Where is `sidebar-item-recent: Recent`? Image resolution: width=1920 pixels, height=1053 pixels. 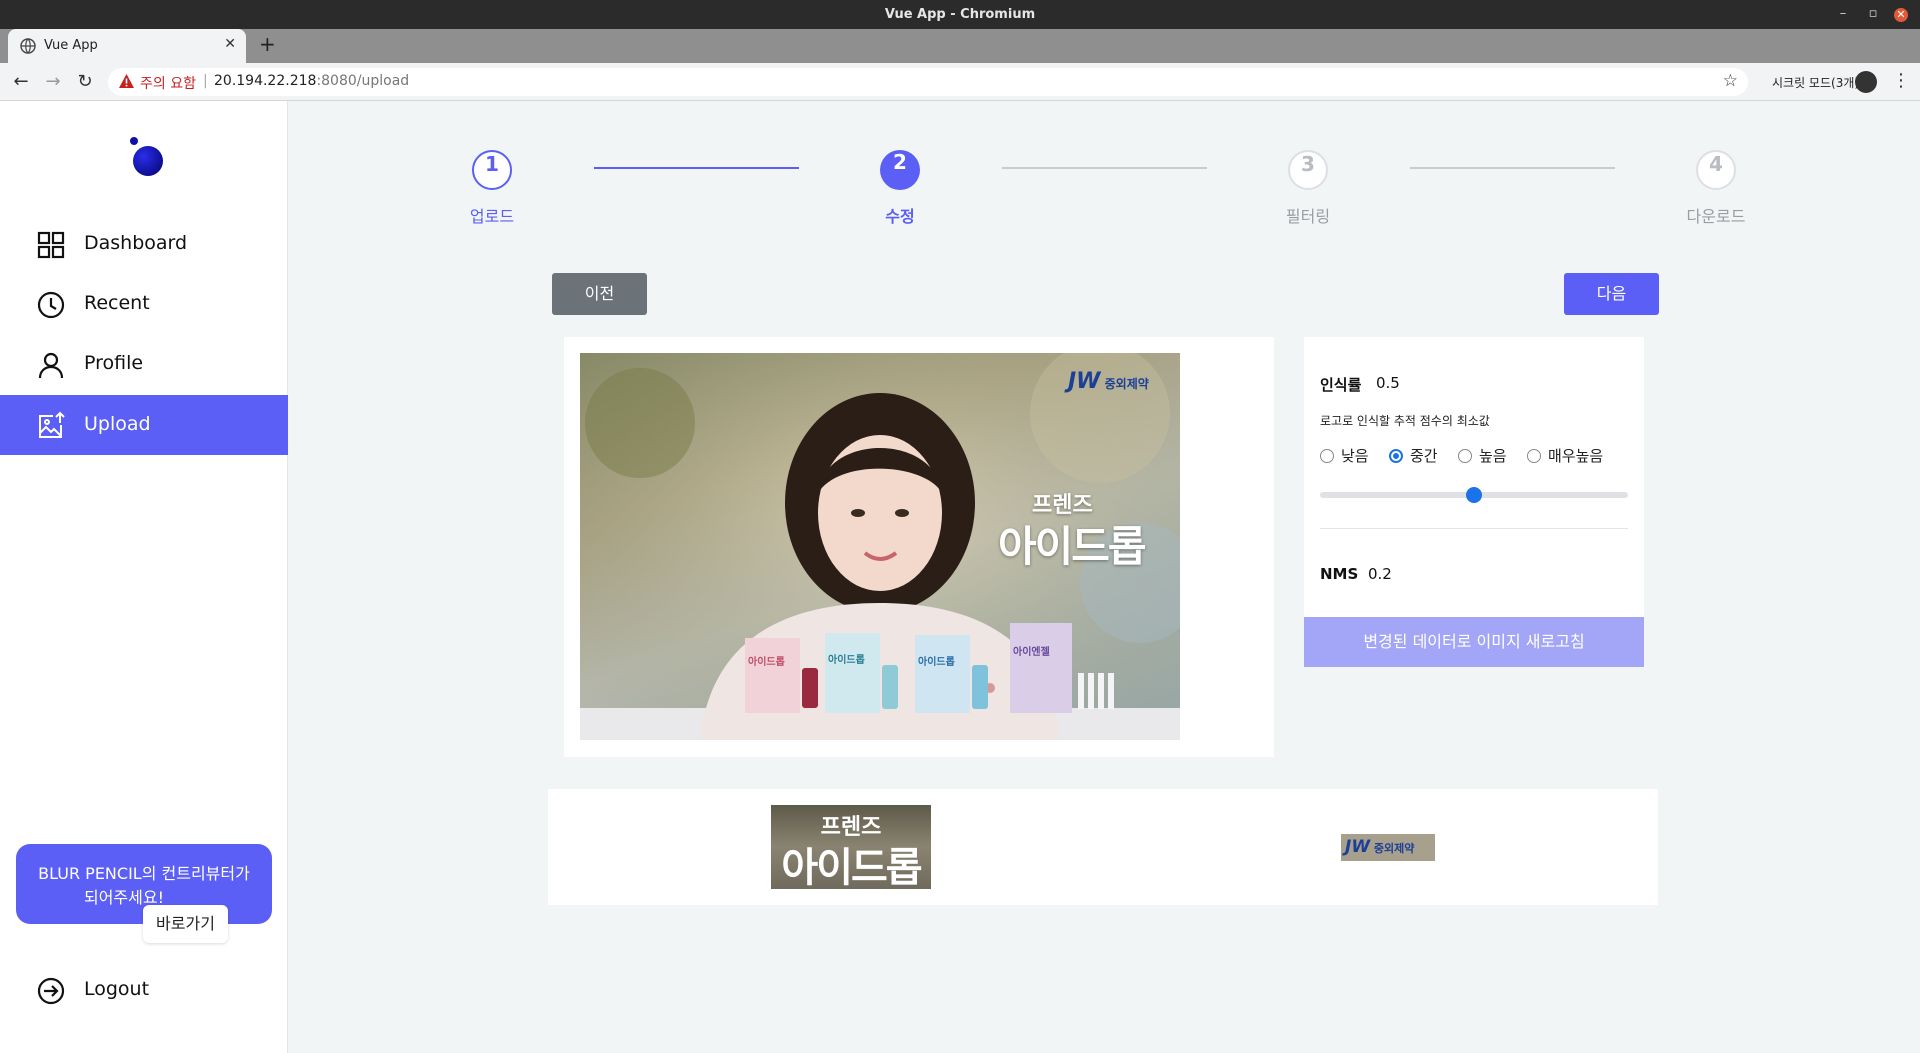
sidebar-item-recent: Recent is located at coordinates (144, 304).